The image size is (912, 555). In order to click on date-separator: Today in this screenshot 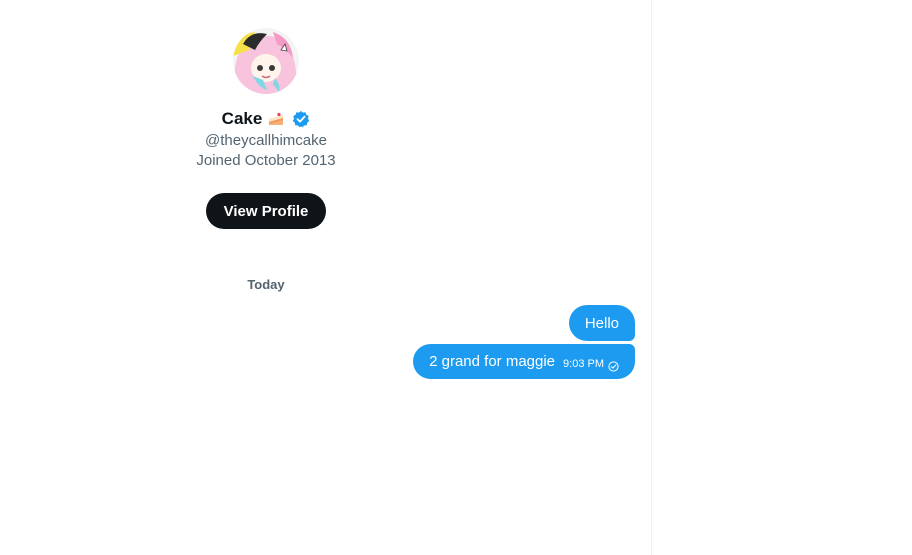, I will do `click(266, 284)`.